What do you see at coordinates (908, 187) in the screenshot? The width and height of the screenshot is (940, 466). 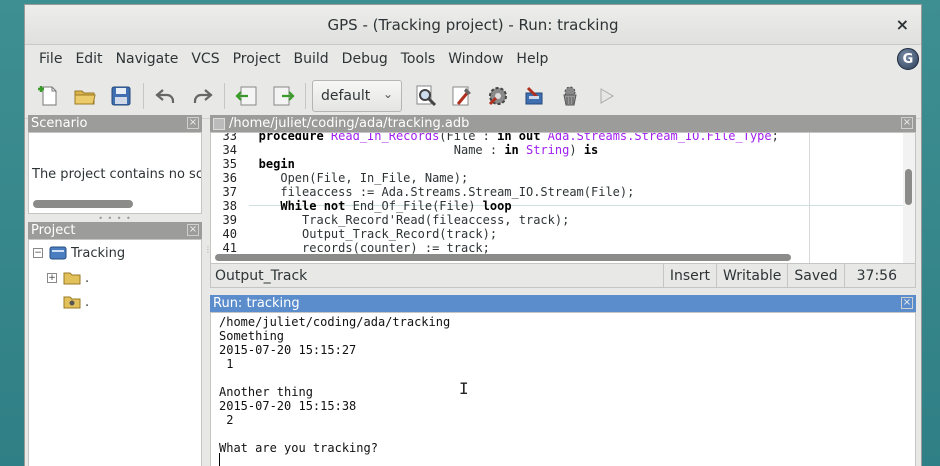 I see `scroll-thumb` at bounding box center [908, 187].